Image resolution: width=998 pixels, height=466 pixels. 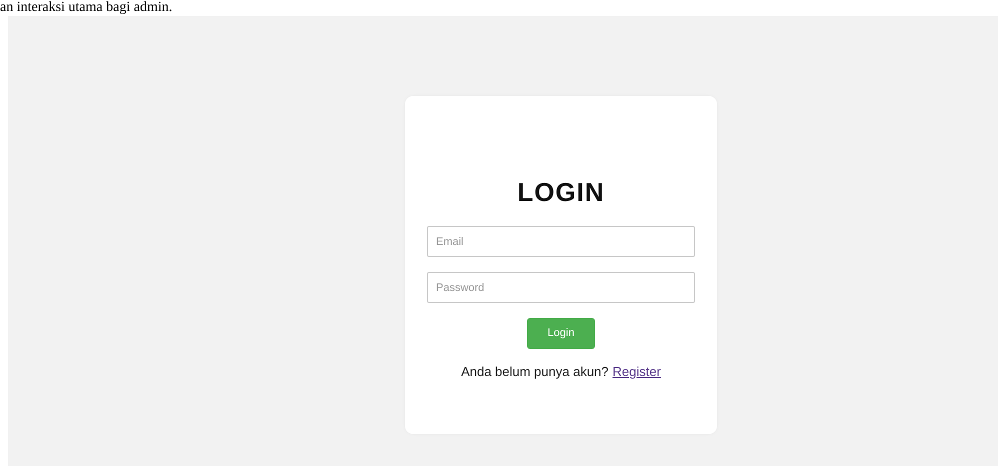 I want to click on register-prompt: Anda belum punya akun?, so click(x=535, y=372).